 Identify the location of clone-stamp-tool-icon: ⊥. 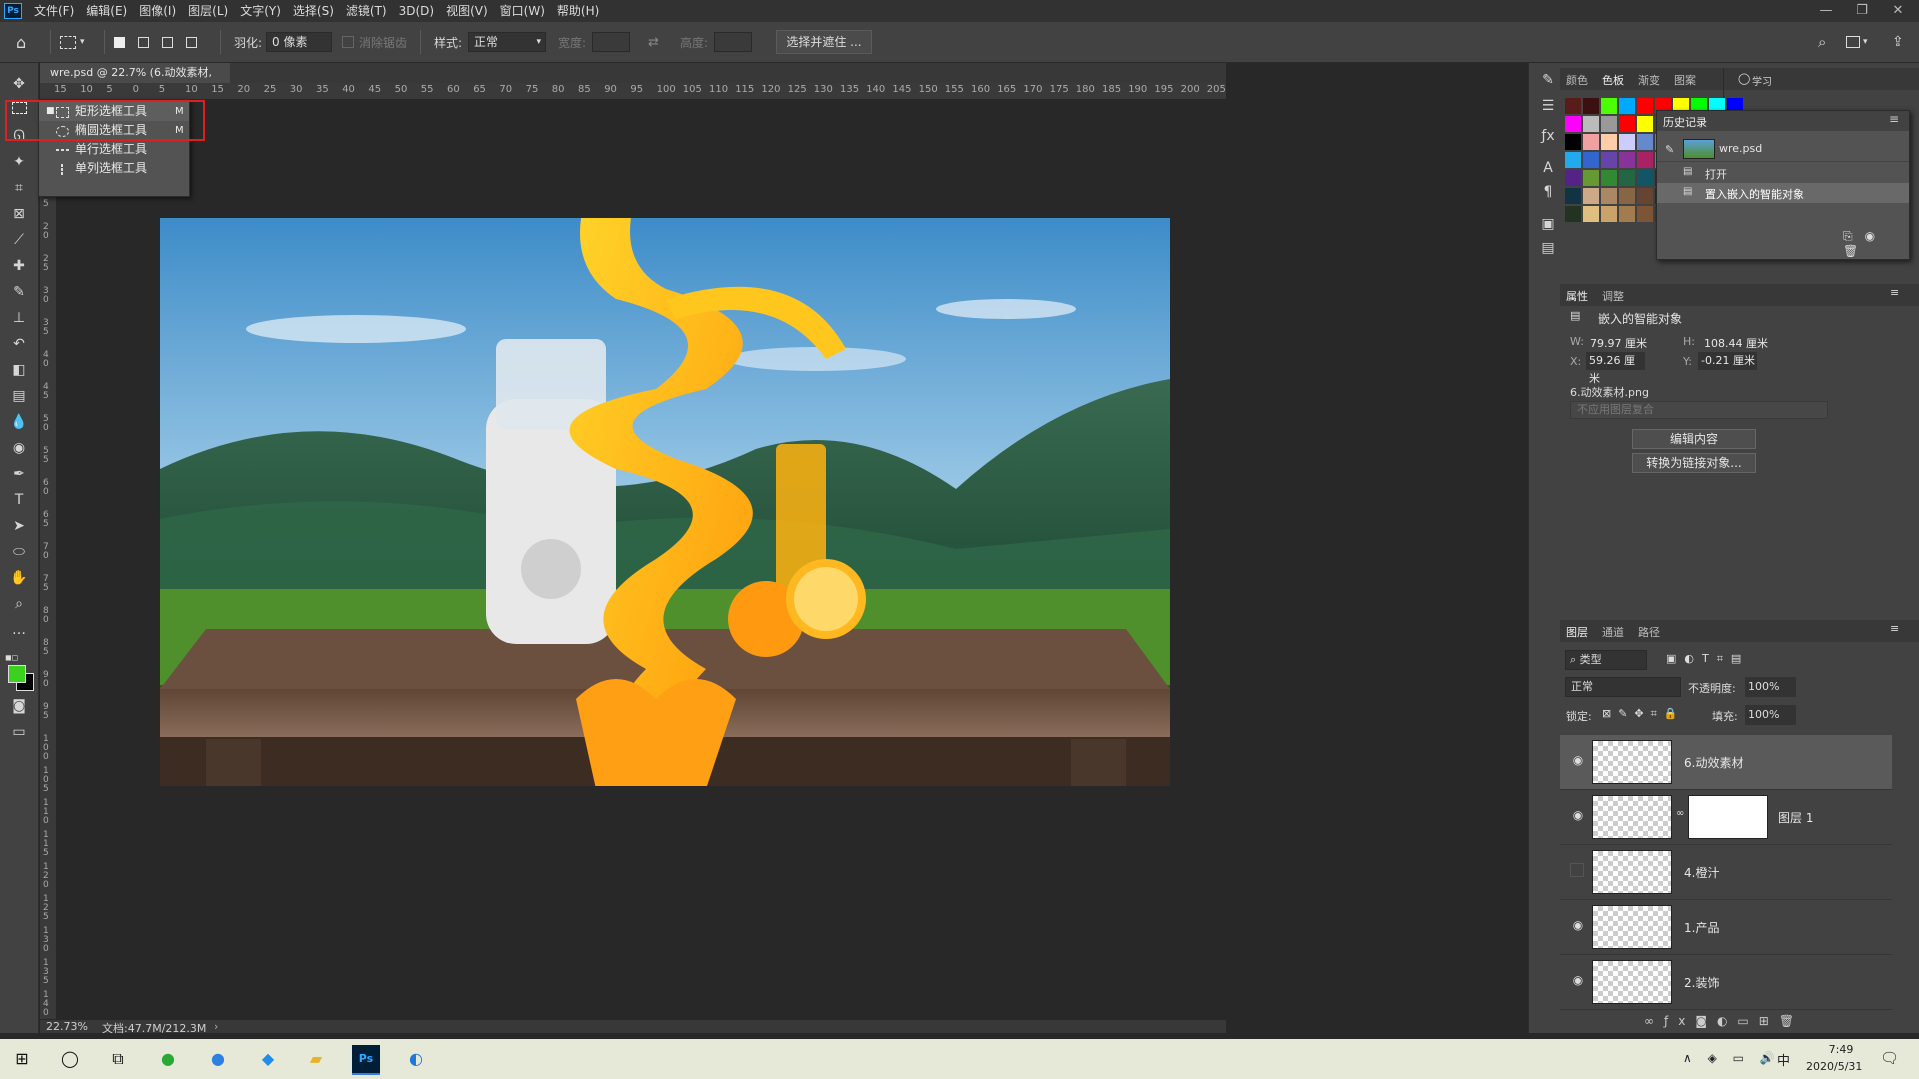
(19, 318).